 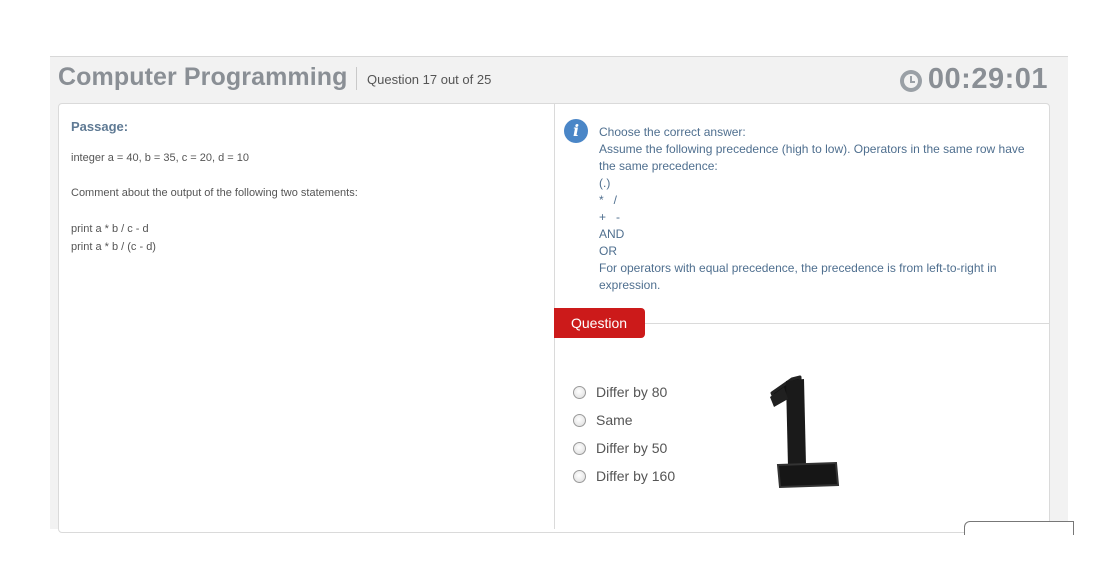 What do you see at coordinates (910, 81) in the screenshot?
I see `clock-icon` at bounding box center [910, 81].